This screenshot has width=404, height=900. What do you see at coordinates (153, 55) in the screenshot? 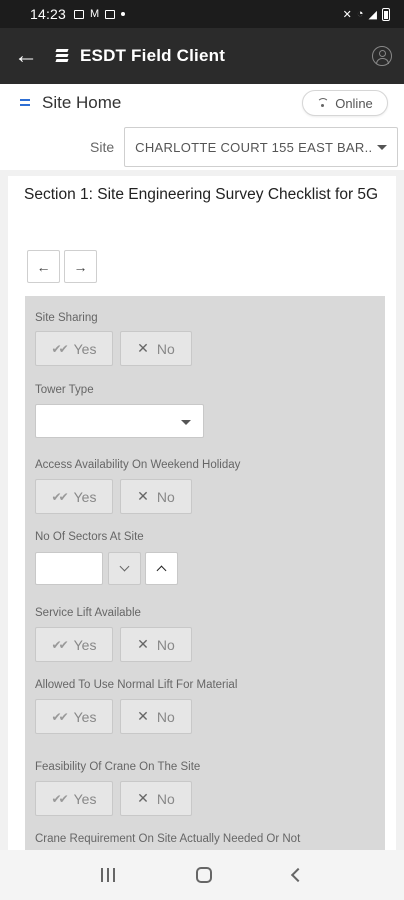
I see `app-title: ESDT Field Client` at bounding box center [153, 55].